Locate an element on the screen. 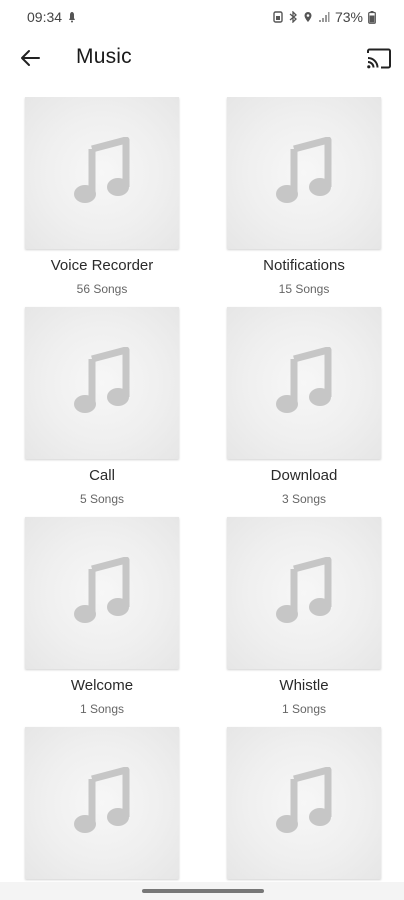  home-gesture-handle is located at coordinates (203, 891).